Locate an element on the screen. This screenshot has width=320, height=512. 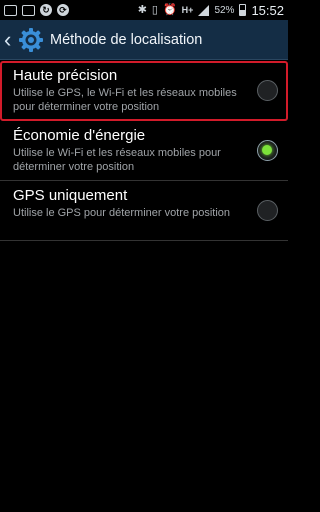
battery-icon is located at coordinates (243, 10).